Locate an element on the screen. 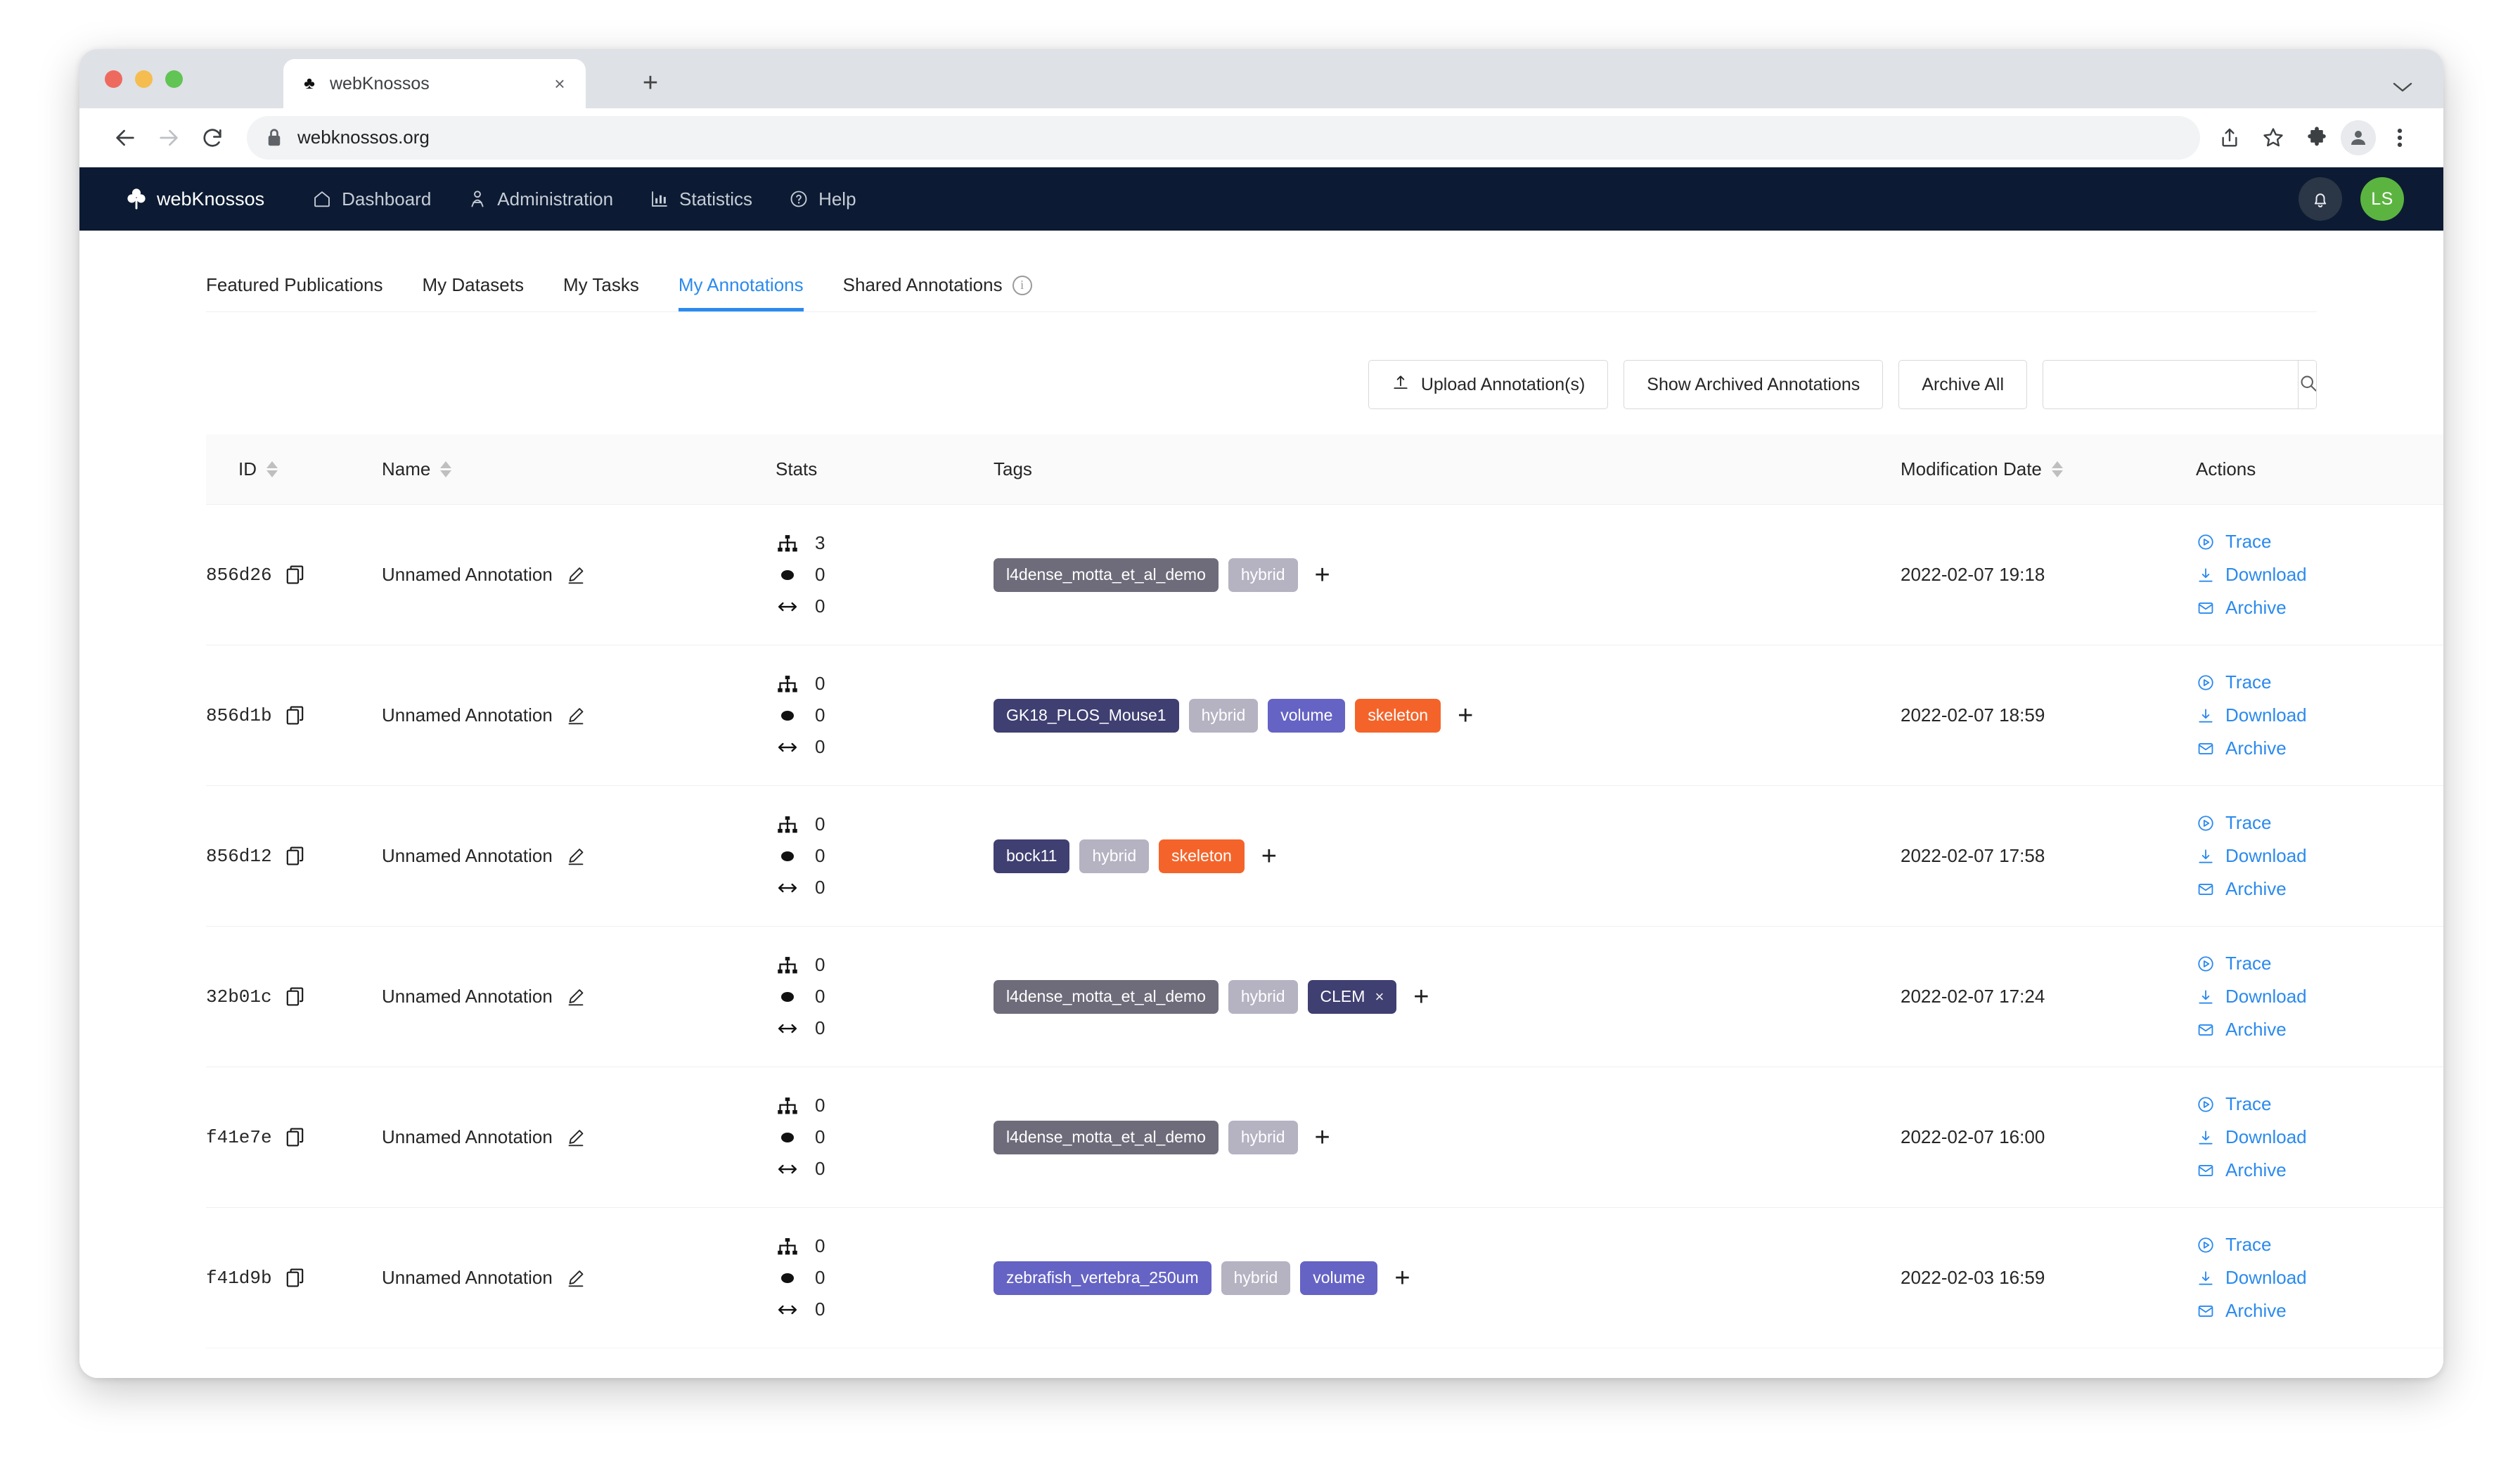 The height and width of the screenshot is (1475, 2520). tag: bock11 is located at coordinates (1032, 856).